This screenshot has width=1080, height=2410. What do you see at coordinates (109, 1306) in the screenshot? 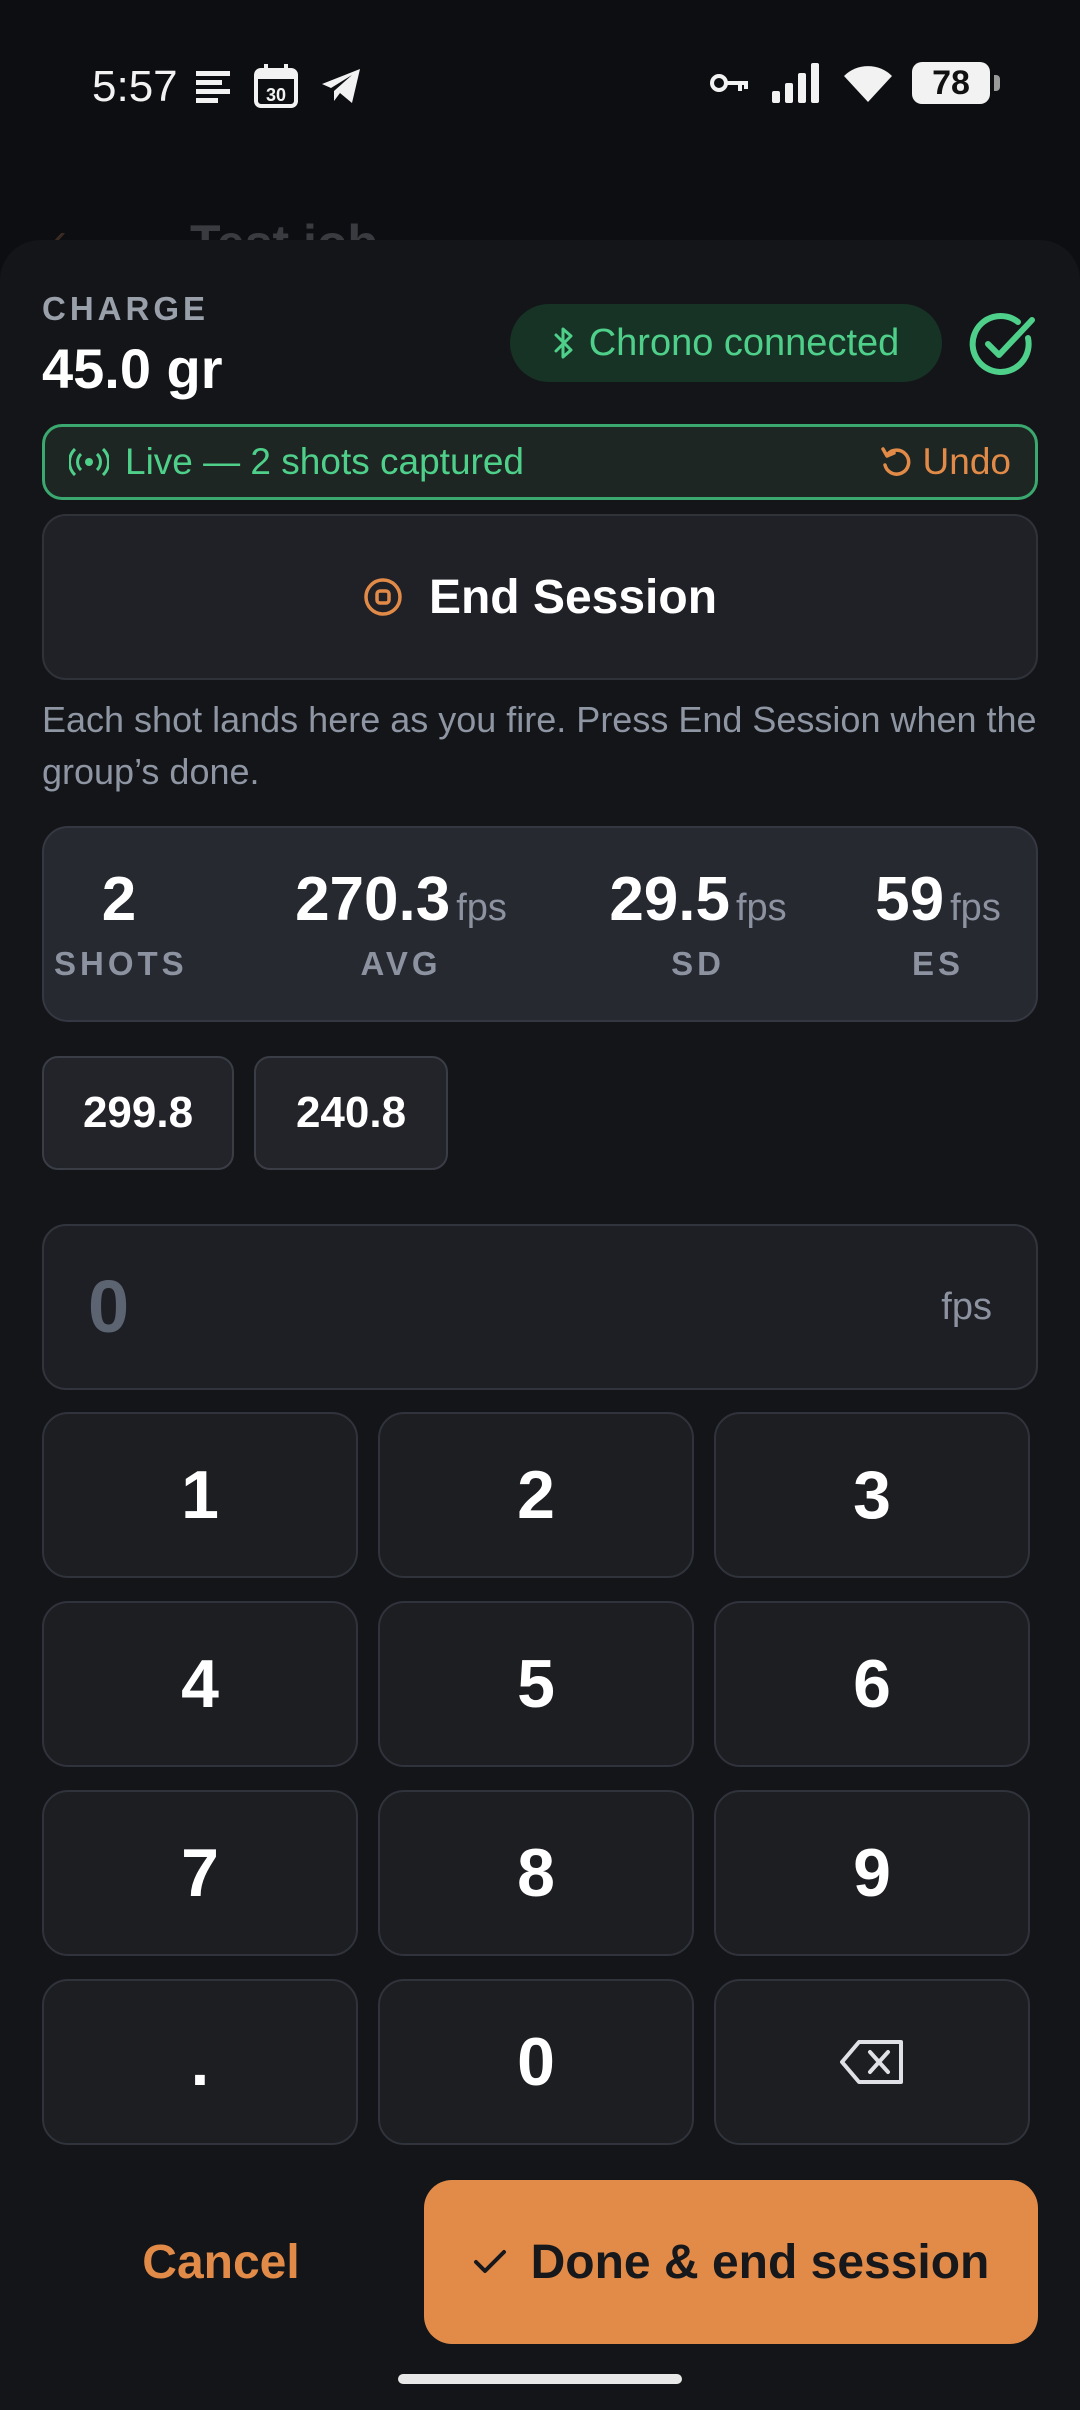
I see `velocity-input-value: 0` at bounding box center [109, 1306].